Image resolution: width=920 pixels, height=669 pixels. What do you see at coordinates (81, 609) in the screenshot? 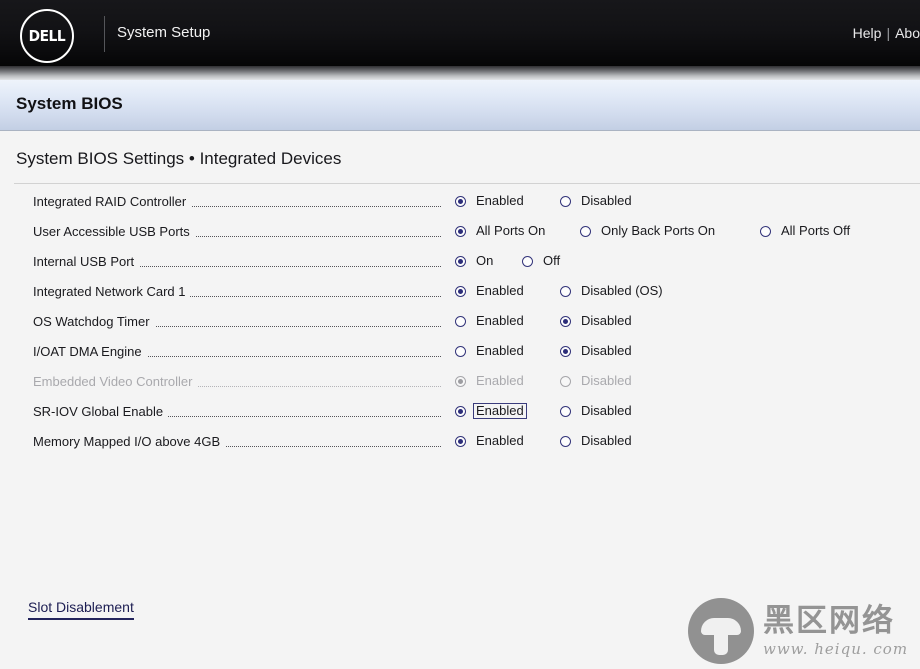
I see `slot-disablement-link: Slot Disablement` at bounding box center [81, 609].